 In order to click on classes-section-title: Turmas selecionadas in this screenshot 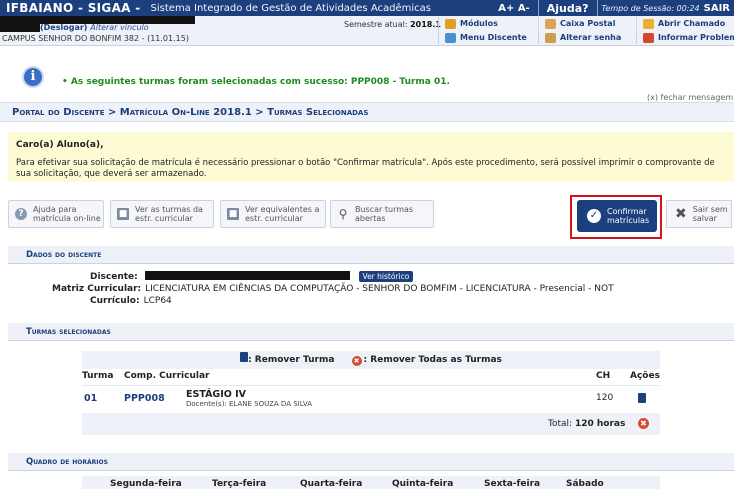, I will do `click(371, 332)`.